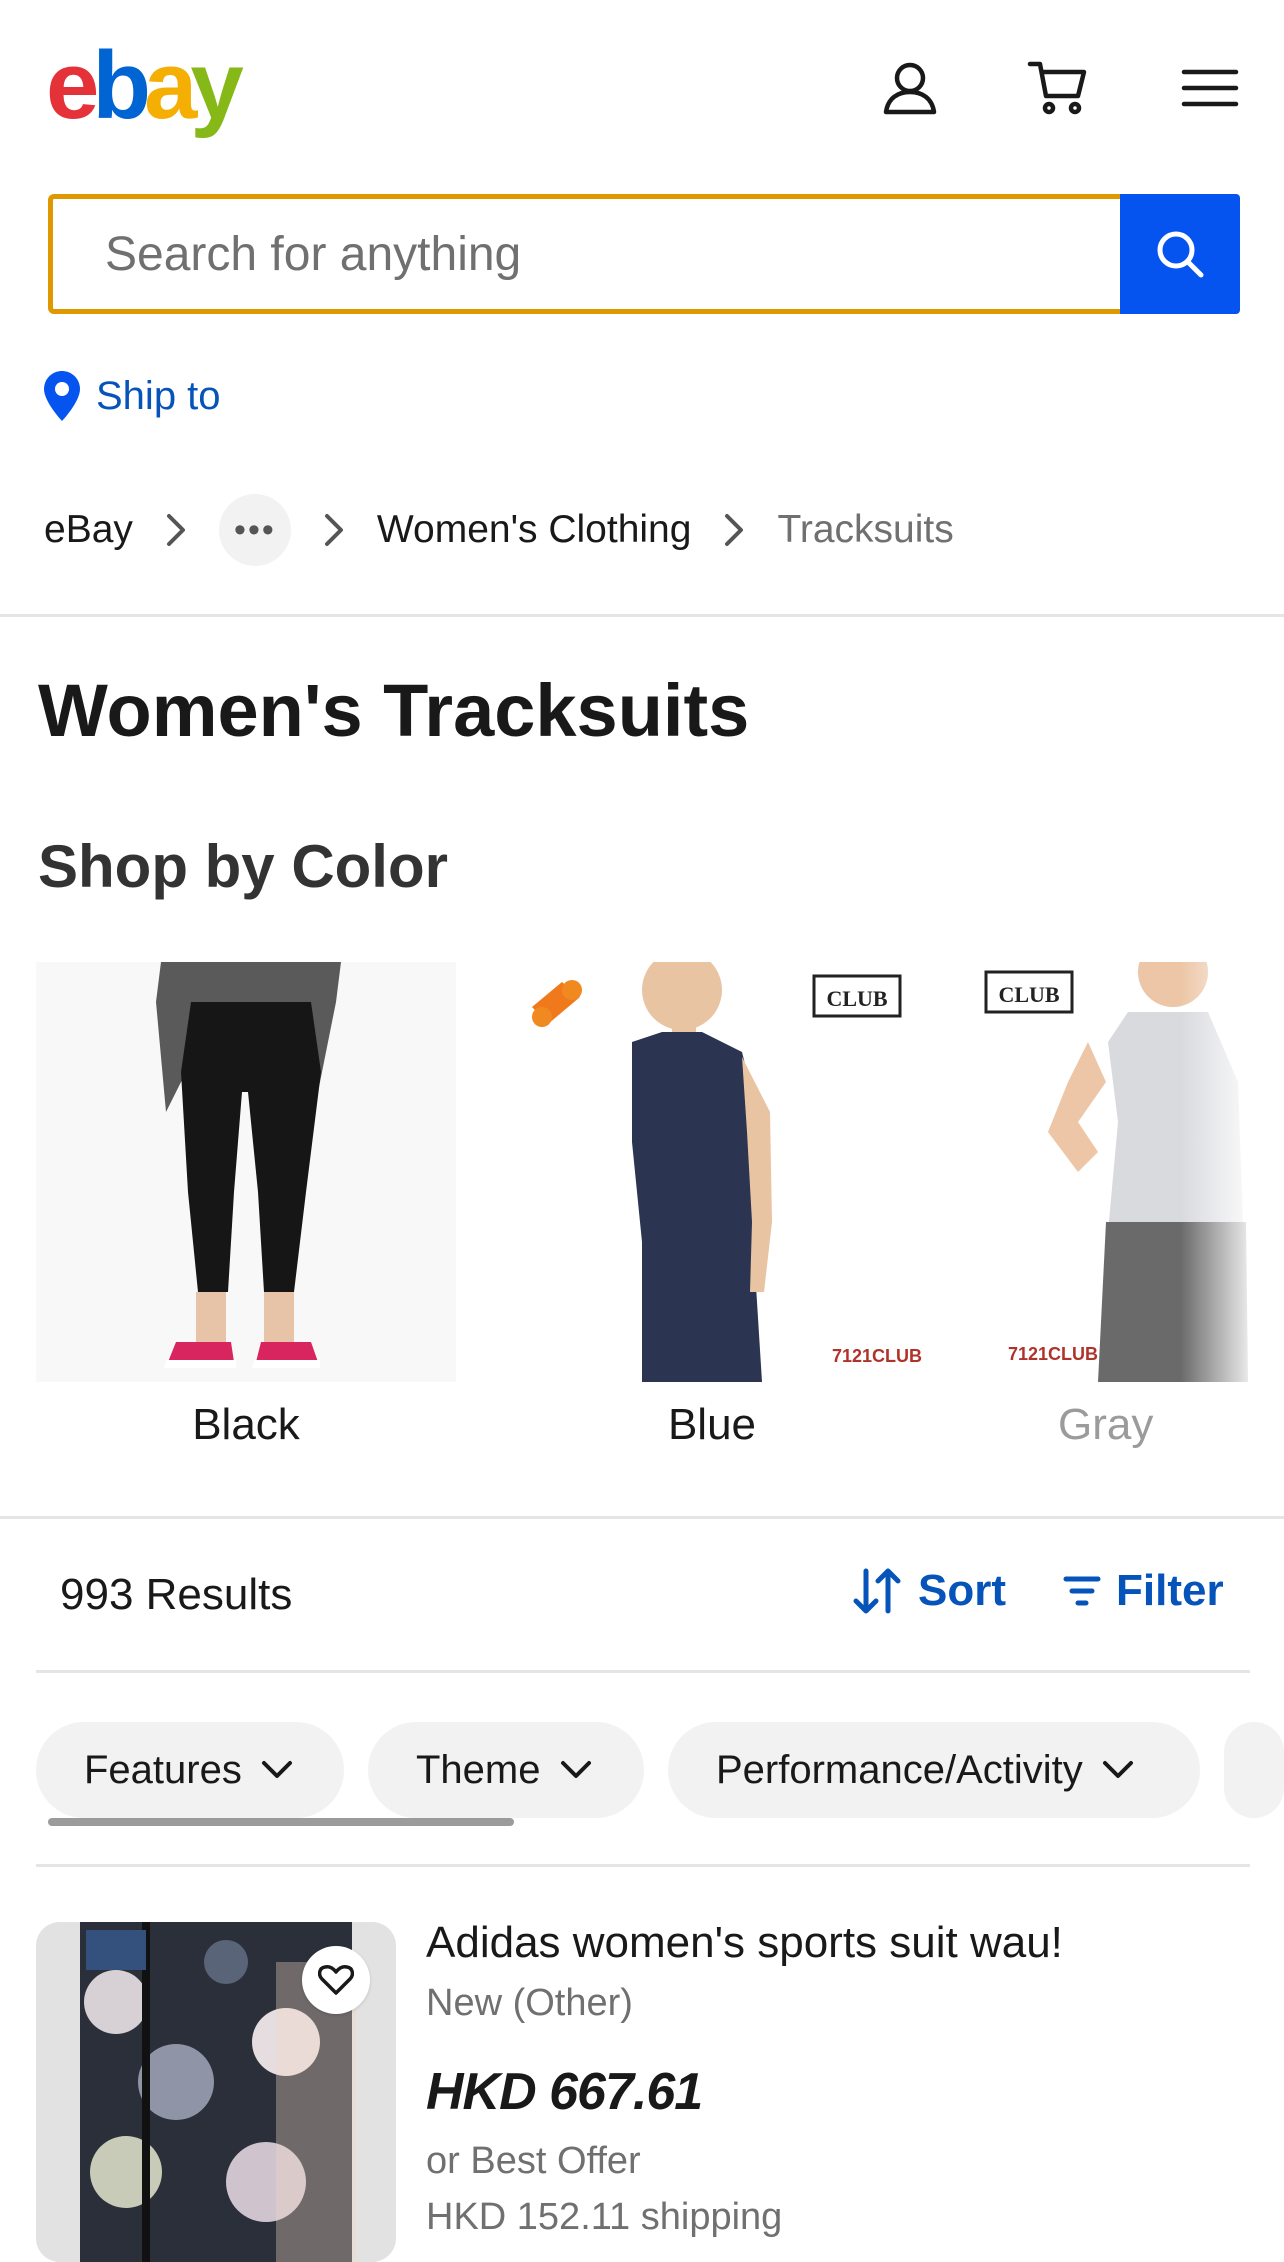  Describe the element at coordinates (216, 85) in the screenshot. I see `logo-letter-y: y` at that location.